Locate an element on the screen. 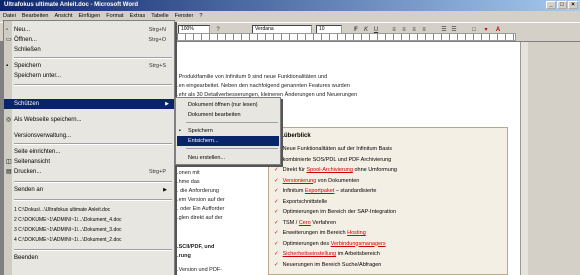  left-col-line-5: ... oder Ein Aufforder is located at coordinates (199, 209).